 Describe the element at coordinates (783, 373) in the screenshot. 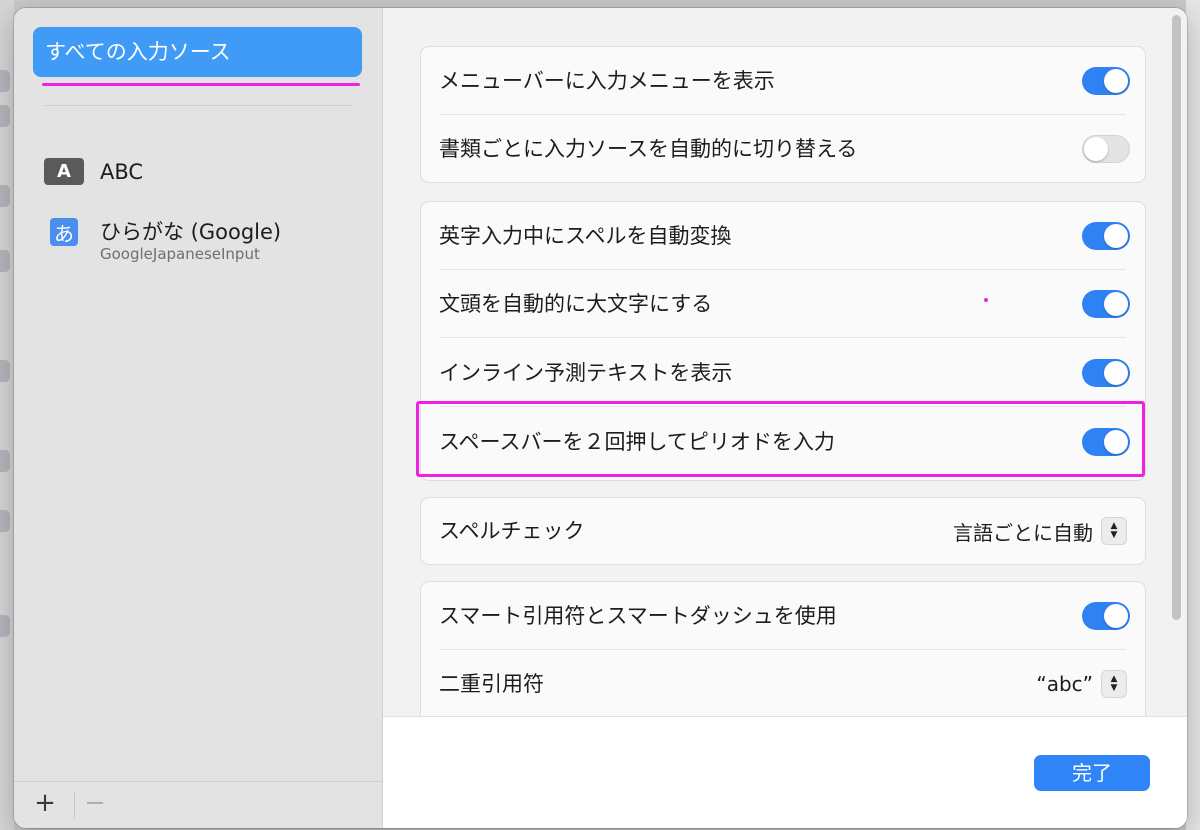

I see `setting-row-inline-predictive: インライン予測テキストを表示` at that location.